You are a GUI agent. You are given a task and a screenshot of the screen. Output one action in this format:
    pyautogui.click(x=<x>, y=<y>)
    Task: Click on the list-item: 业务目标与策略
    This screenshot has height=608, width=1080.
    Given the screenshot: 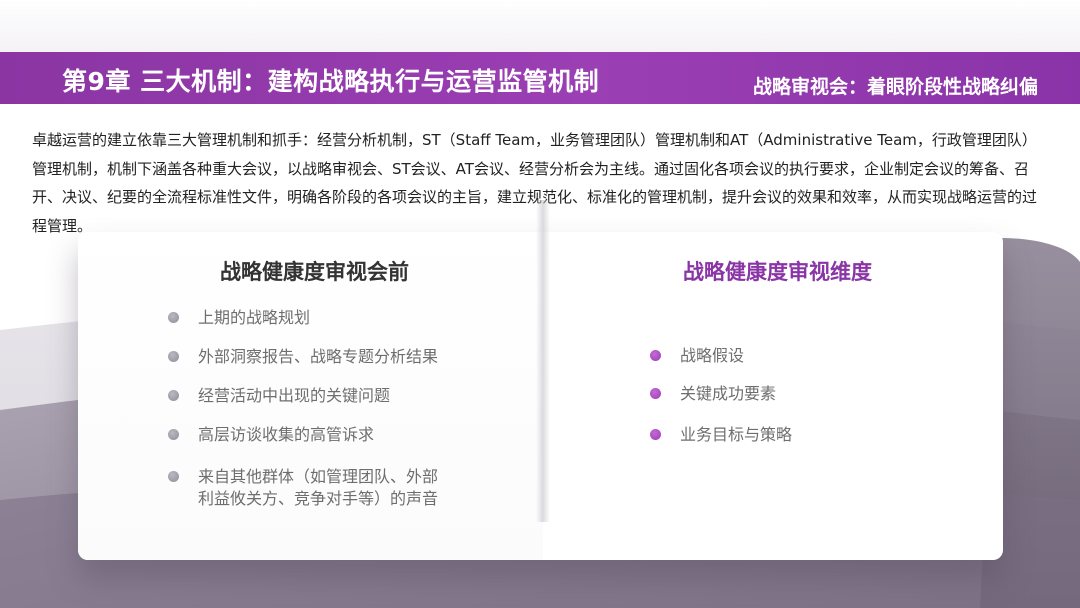 What is the action you would take?
    pyautogui.click(x=721, y=435)
    